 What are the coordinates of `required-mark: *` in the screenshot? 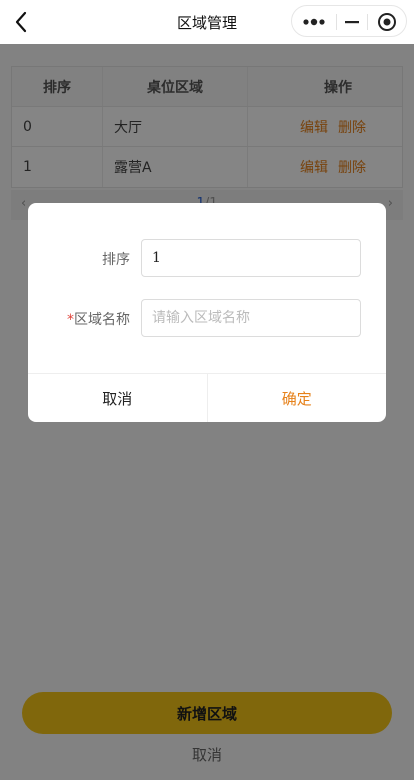 It's located at (70, 320).